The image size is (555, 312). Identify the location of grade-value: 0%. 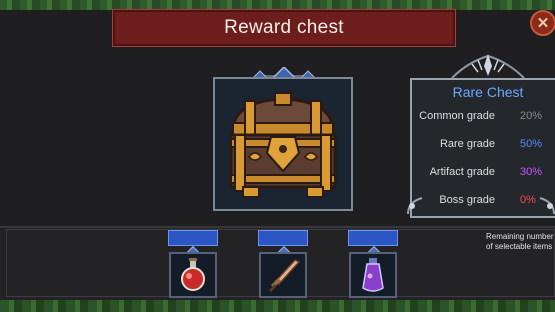
(528, 200).